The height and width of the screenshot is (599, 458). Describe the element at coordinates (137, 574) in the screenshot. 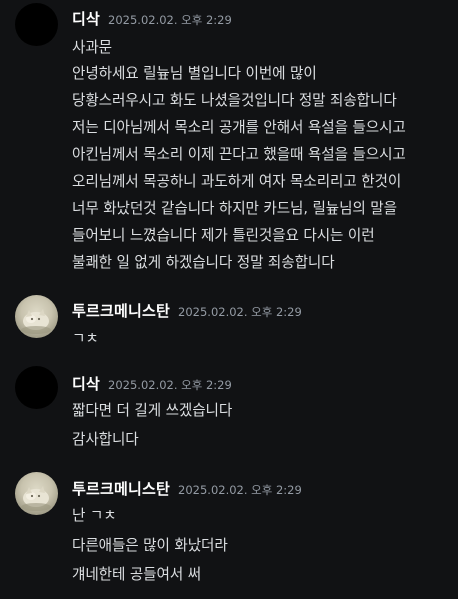

I see `message-line: 걔네한테 공들여서 써` at that location.